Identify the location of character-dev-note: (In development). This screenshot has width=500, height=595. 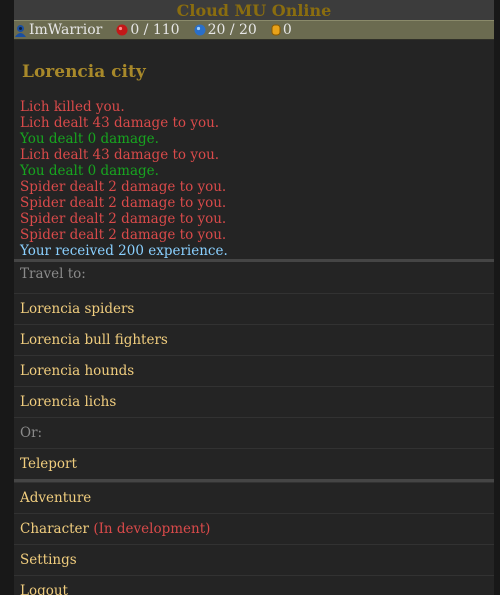
(152, 529).